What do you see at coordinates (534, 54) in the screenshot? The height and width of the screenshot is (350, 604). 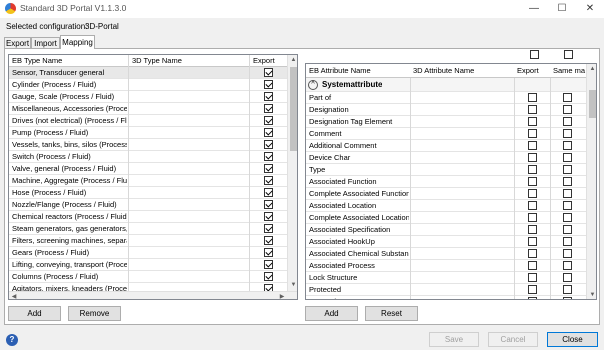 I see `export-all-checkbox` at bounding box center [534, 54].